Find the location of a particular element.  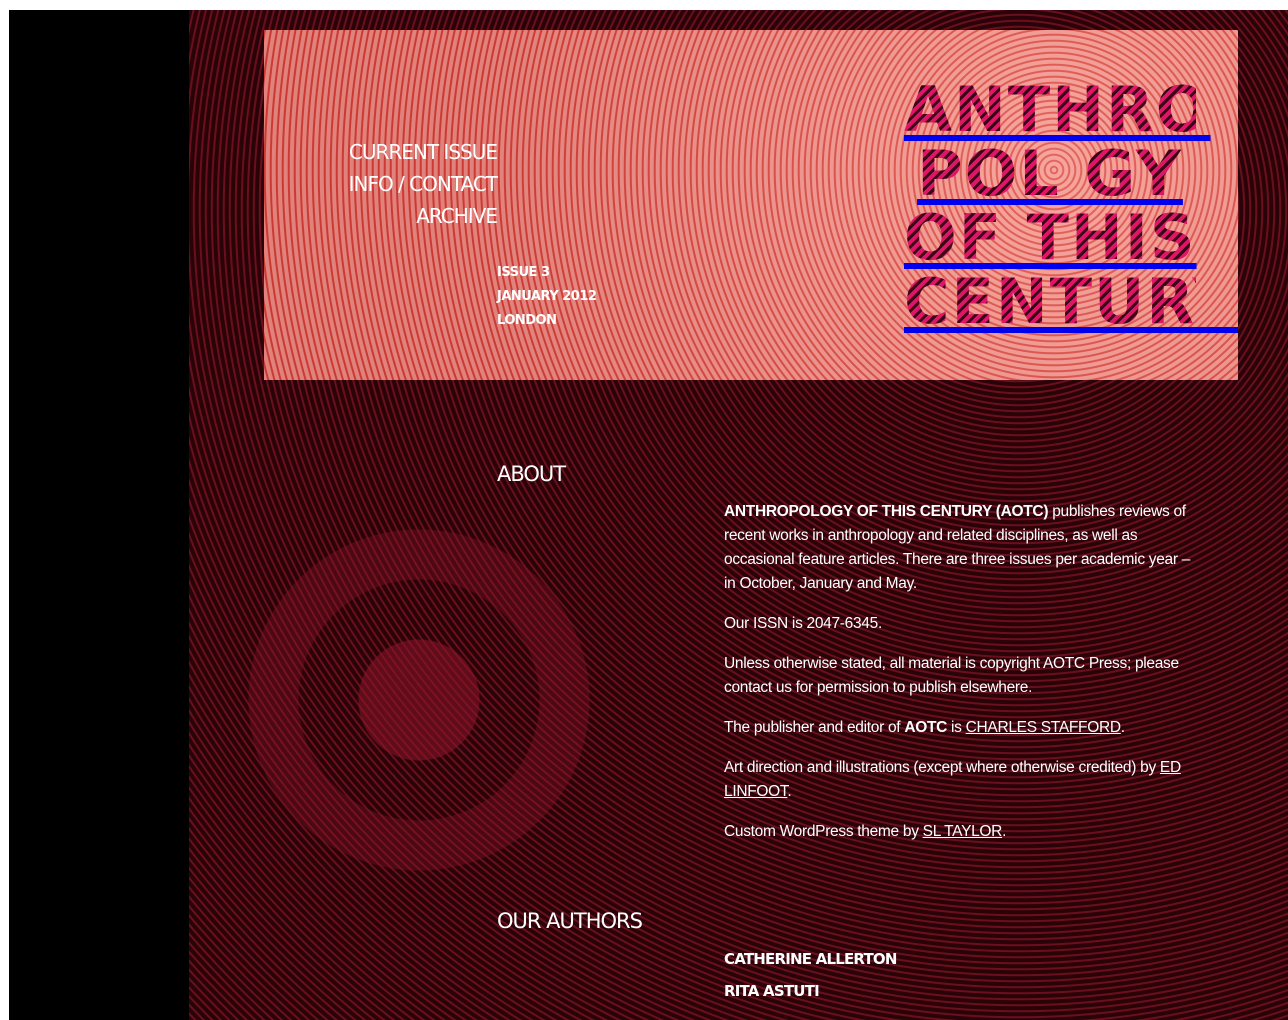

logo-line: OF THIS is located at coordinates (1050, 237).